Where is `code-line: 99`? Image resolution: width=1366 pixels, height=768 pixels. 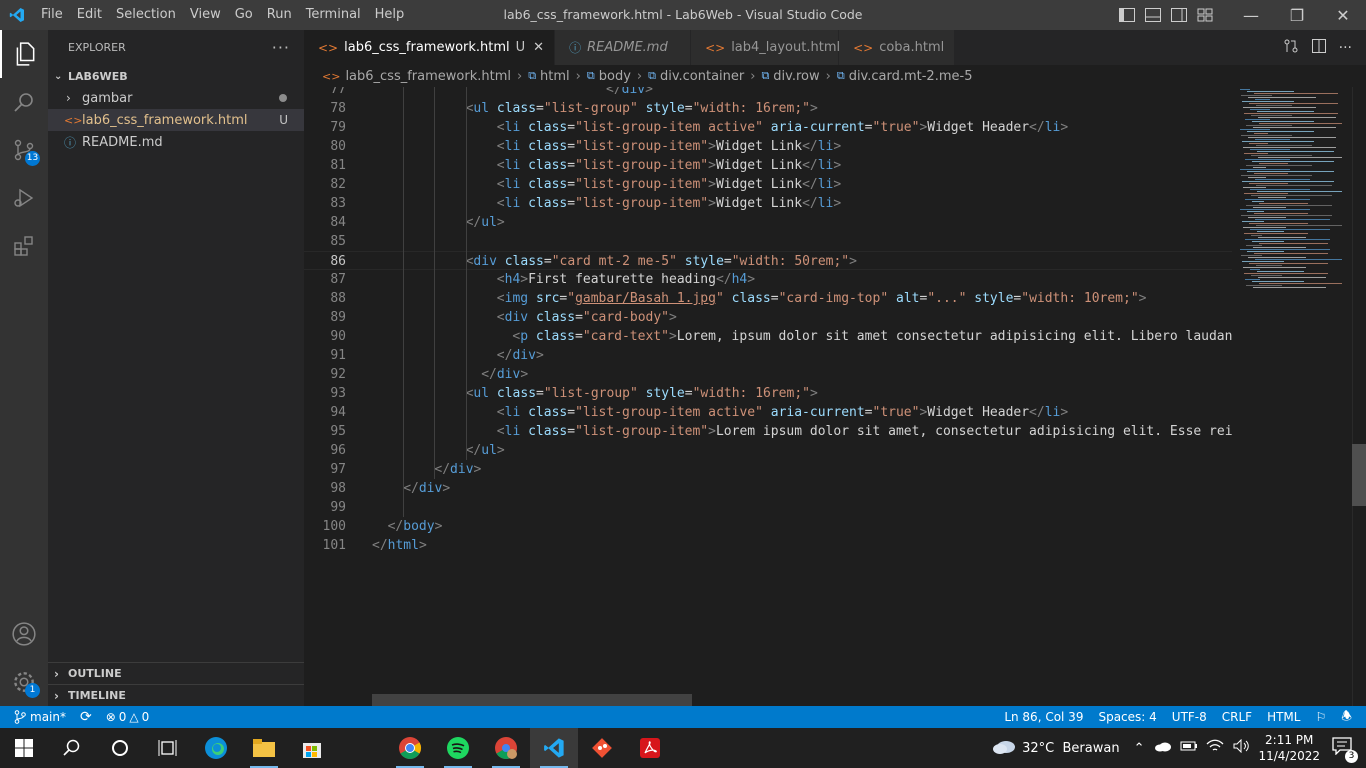
code-line: 99 is located at coordinates (768, 507).